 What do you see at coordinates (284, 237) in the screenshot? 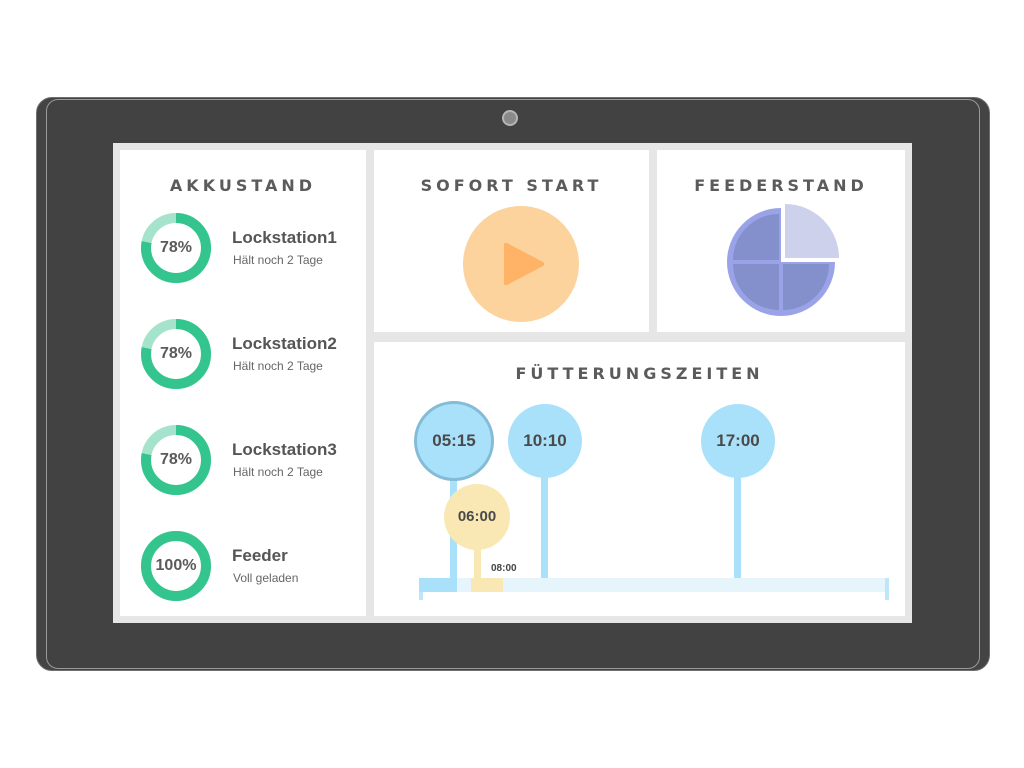
I see `battery-device-name: Lockstation1` at bounding box center [284, 237].